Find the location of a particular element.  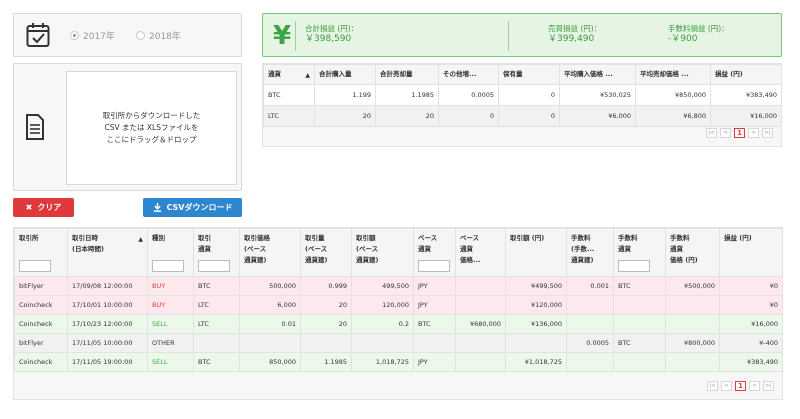

csv-download-button: CSVダウンロード is located at coordinates (192, 207).